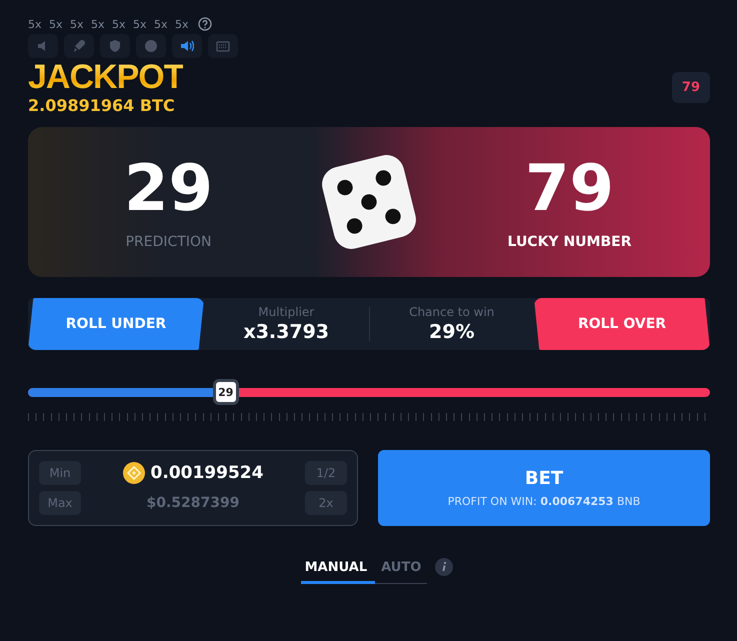 The height and width of the screenshot is (641, 737). Describe the element at coordinates (207, 473) in the screenshot. I see `bet-amount: 0.00199524` at that location.